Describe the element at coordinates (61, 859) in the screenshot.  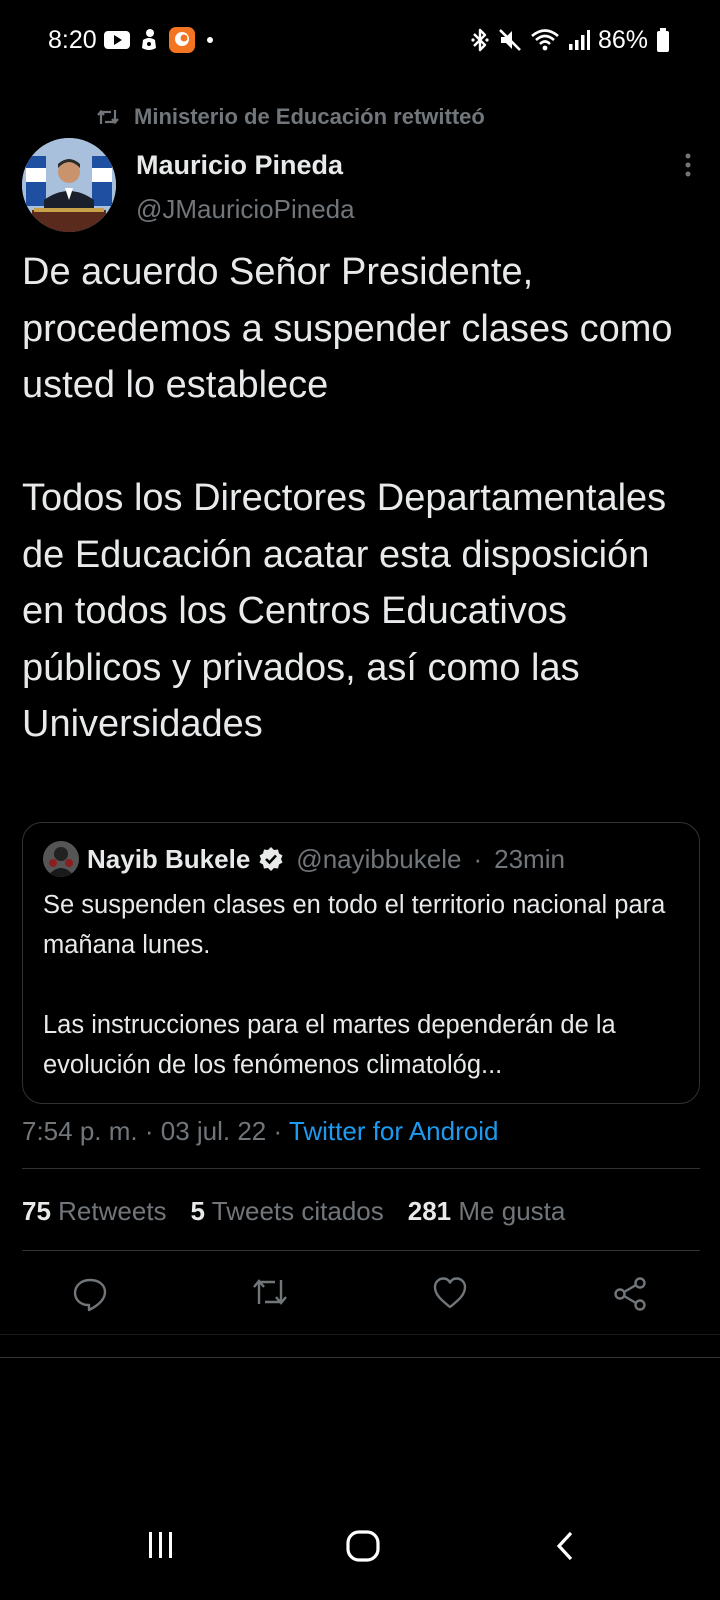
I see `quoted-author-avatar` at that location.